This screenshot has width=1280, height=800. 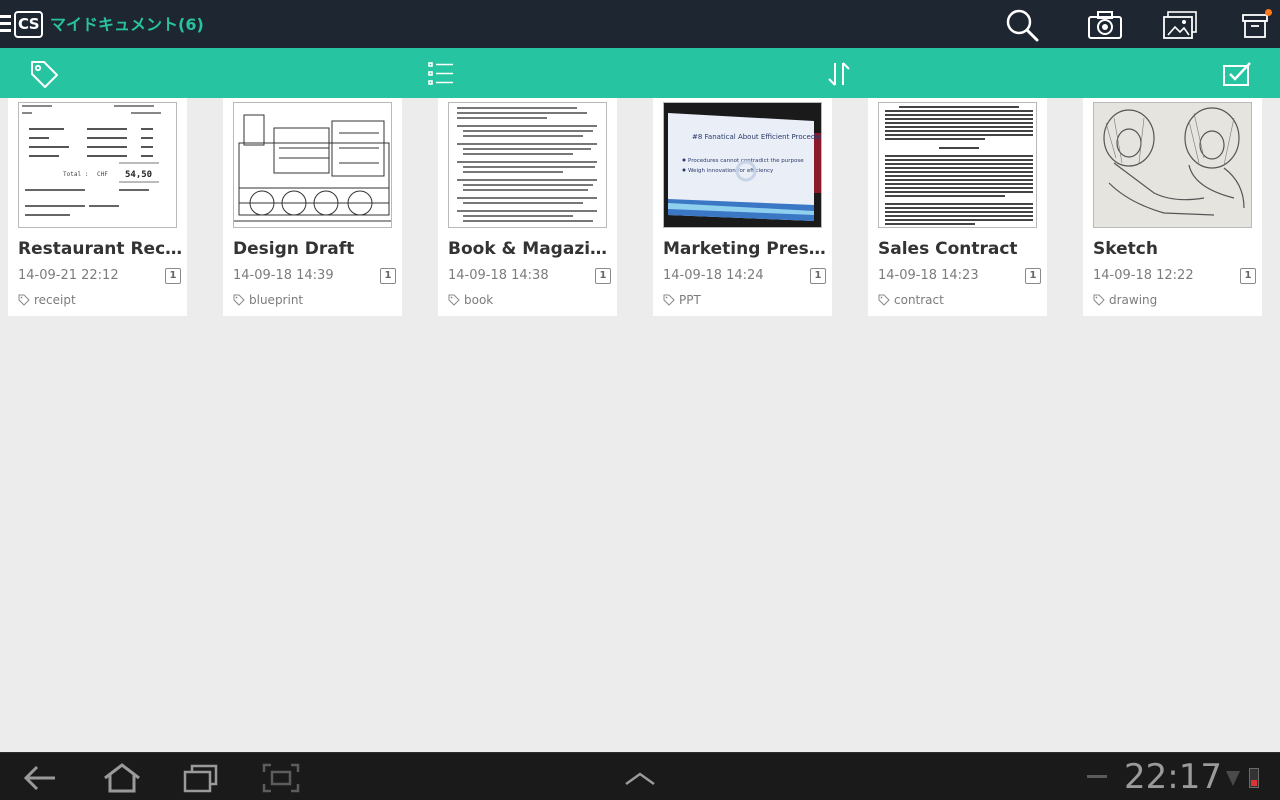 I want to click on back-icon, so click(x=40, y=778).